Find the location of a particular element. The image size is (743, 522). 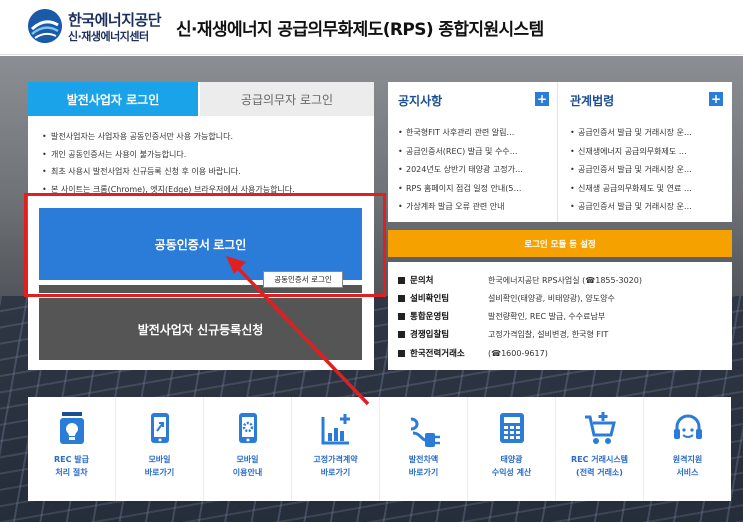

login-note: 최초 사용시 발전사업자 신규등록 신청 후 이용 바랍니다. is located at coordinates (207, 172).